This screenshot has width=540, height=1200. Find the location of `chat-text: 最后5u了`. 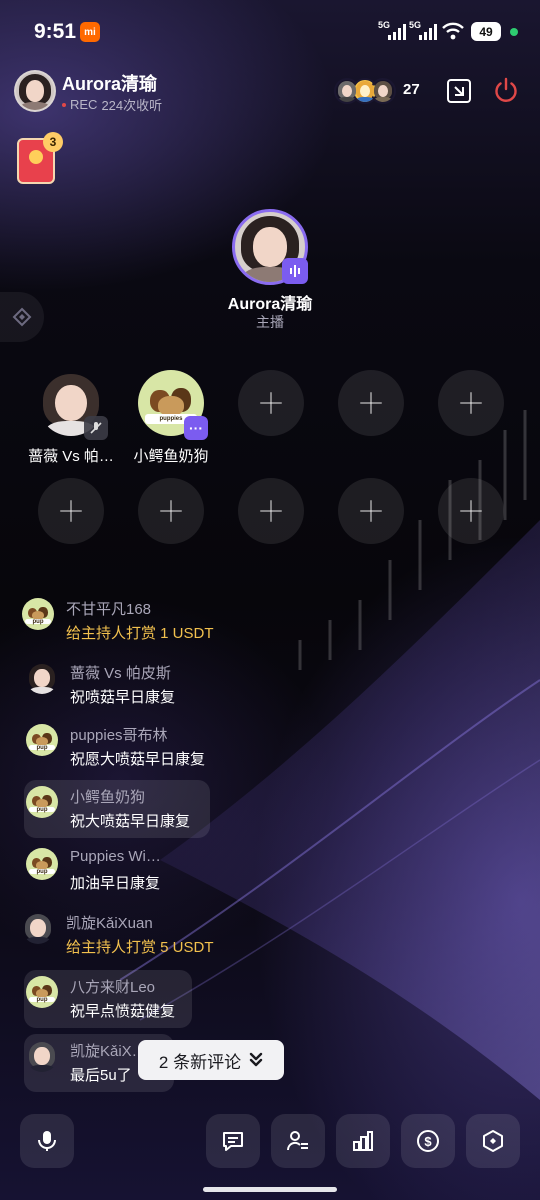

chat-text: 最后5u了 is located at coordinates (101, 1075).